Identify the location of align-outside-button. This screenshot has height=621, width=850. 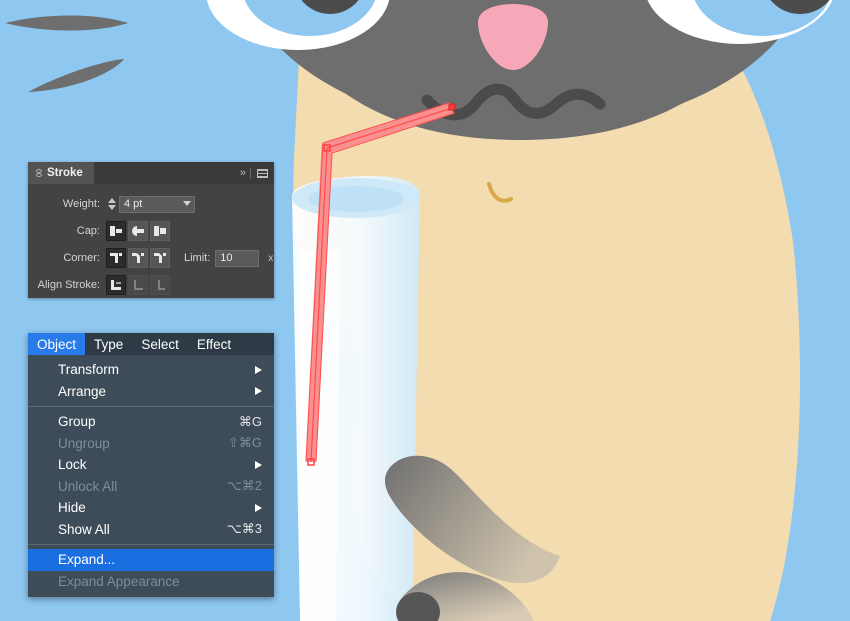
(160, 285).